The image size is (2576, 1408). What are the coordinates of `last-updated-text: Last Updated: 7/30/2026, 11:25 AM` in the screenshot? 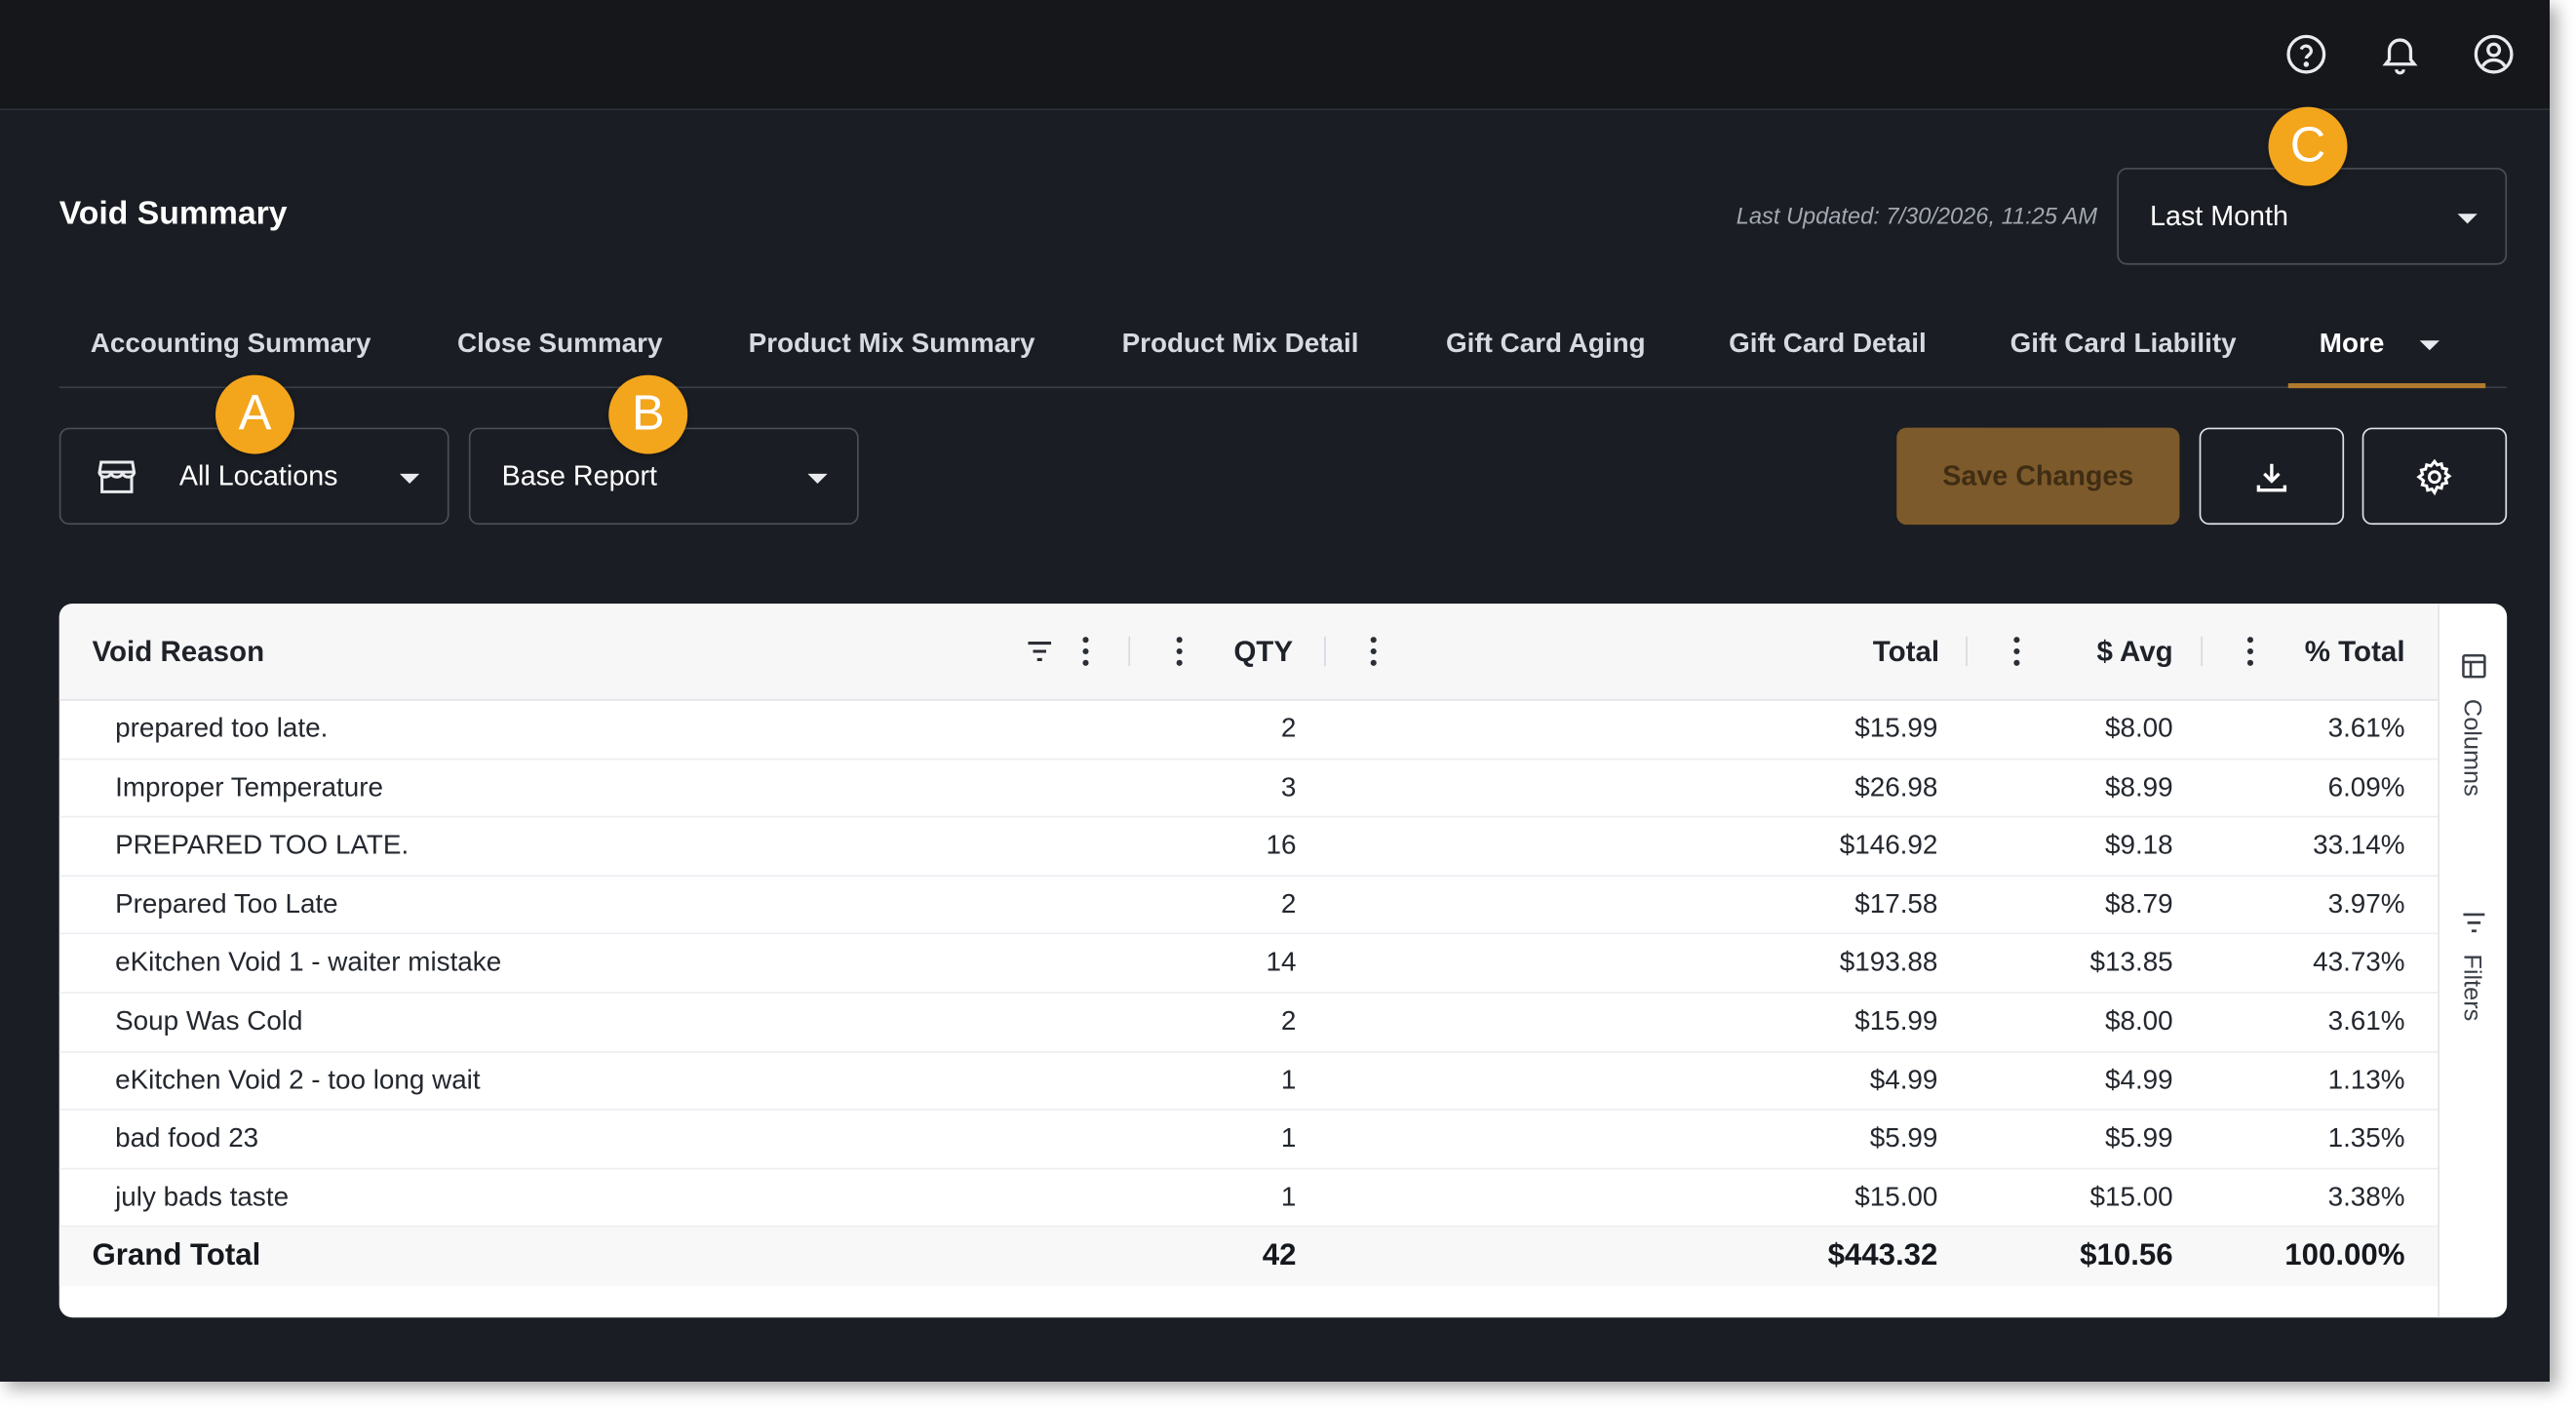 It's located at (1917, 215).